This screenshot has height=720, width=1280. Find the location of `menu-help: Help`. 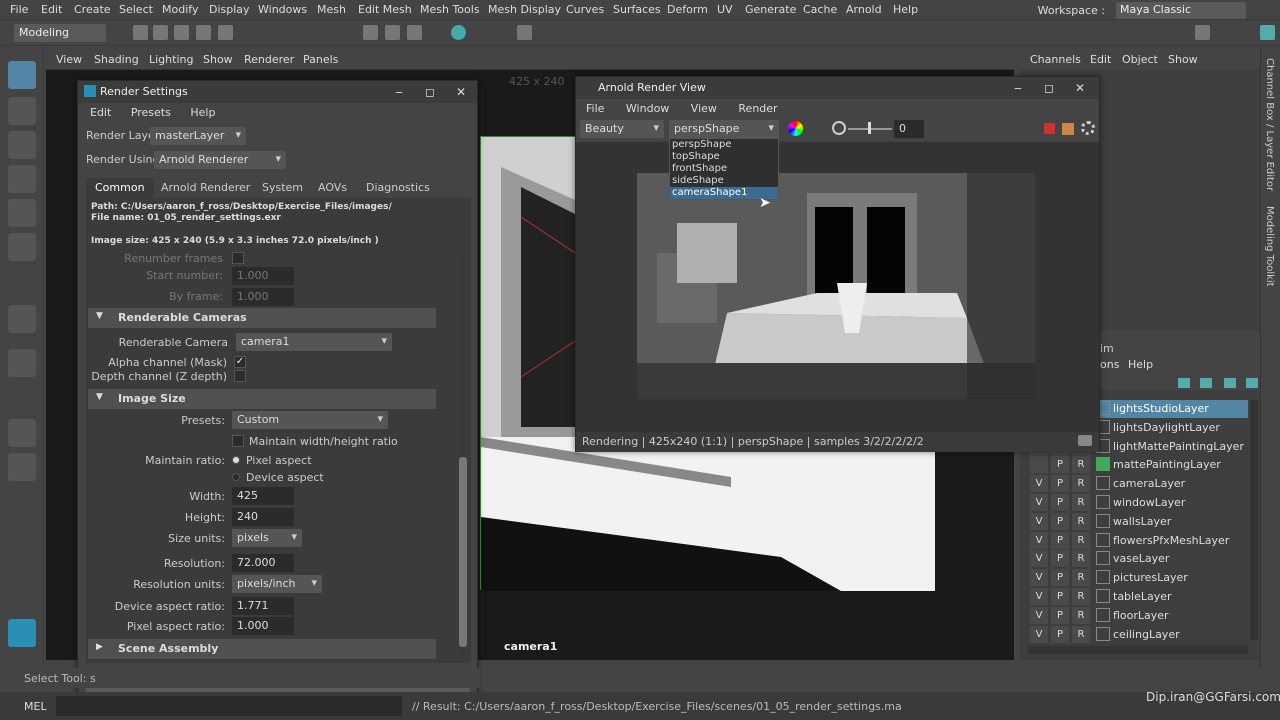

menu-help: Help is located at coordinates (905, 9).